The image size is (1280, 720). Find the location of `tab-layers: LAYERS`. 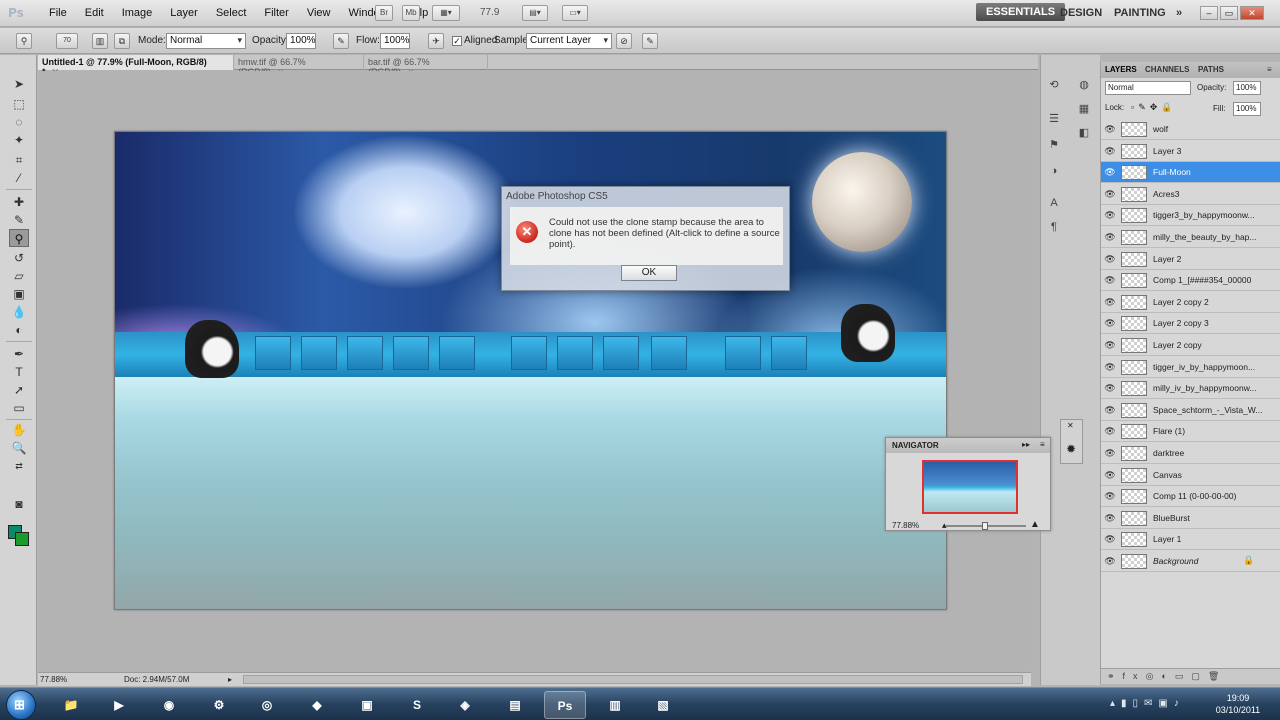

tab-layers: LAYERS is located at coordinates (1121, 69).